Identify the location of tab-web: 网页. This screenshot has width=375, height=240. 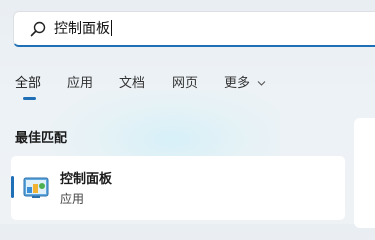
(185, 84).